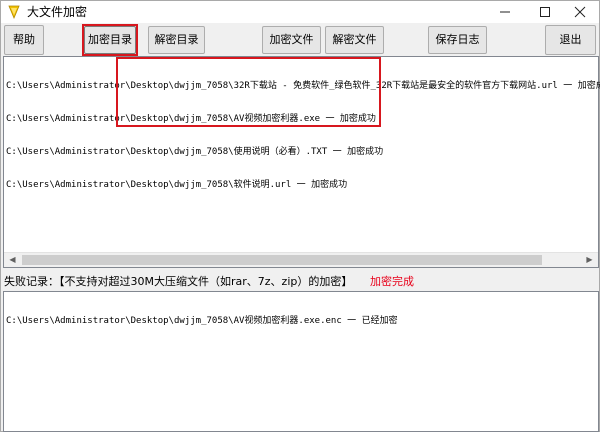 This screenshot has width=600, height=432. I want to click on highlight-box-log, so click(248, 92).